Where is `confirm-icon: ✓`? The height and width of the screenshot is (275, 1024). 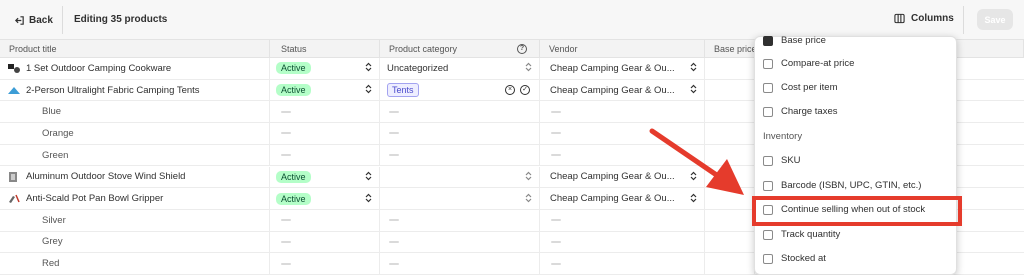 confirm-icon: ✓ is located at coordinates (525, 89).